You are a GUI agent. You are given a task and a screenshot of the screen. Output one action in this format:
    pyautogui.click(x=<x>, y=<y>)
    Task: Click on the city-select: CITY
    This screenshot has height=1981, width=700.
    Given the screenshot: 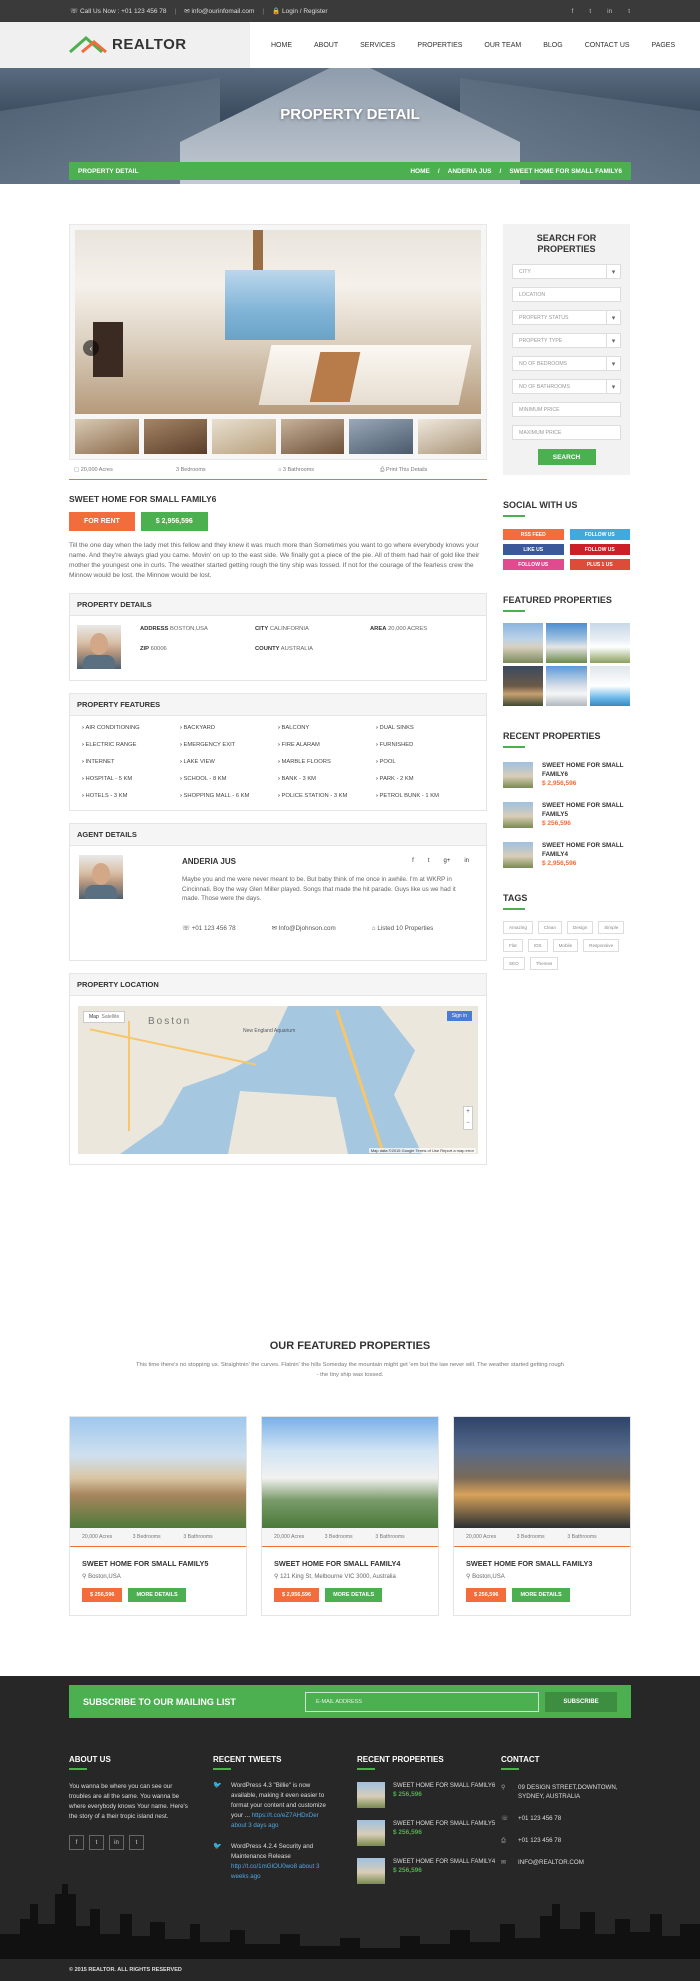 What is the action you would take?
    pyautogui.click(x=566, y=271)
    